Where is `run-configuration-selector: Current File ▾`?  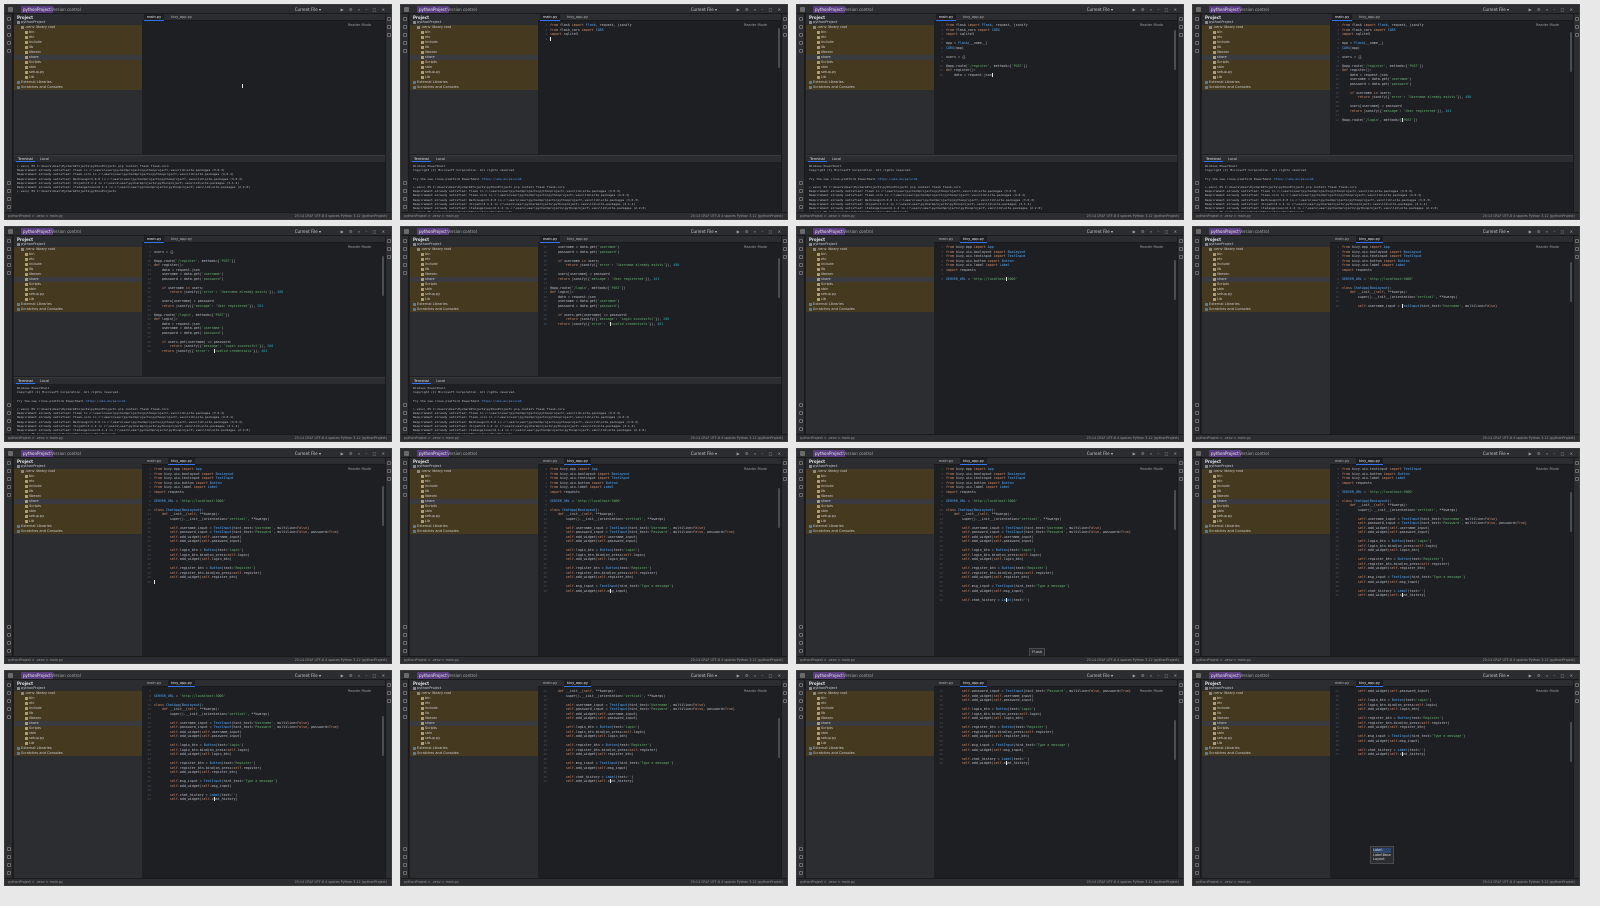 run-configuration-selector: Current File ▾ is located at coordinates (704, 9).